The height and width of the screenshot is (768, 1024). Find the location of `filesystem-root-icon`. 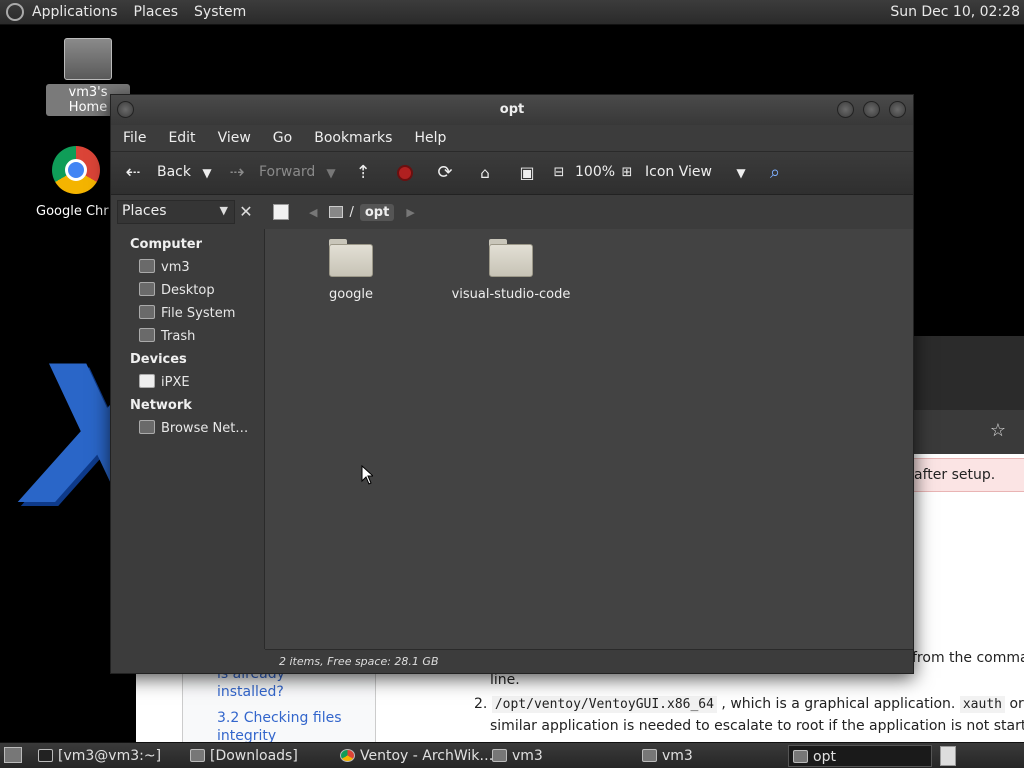

filesystem-root-icon is located at coordinates (336, 212).